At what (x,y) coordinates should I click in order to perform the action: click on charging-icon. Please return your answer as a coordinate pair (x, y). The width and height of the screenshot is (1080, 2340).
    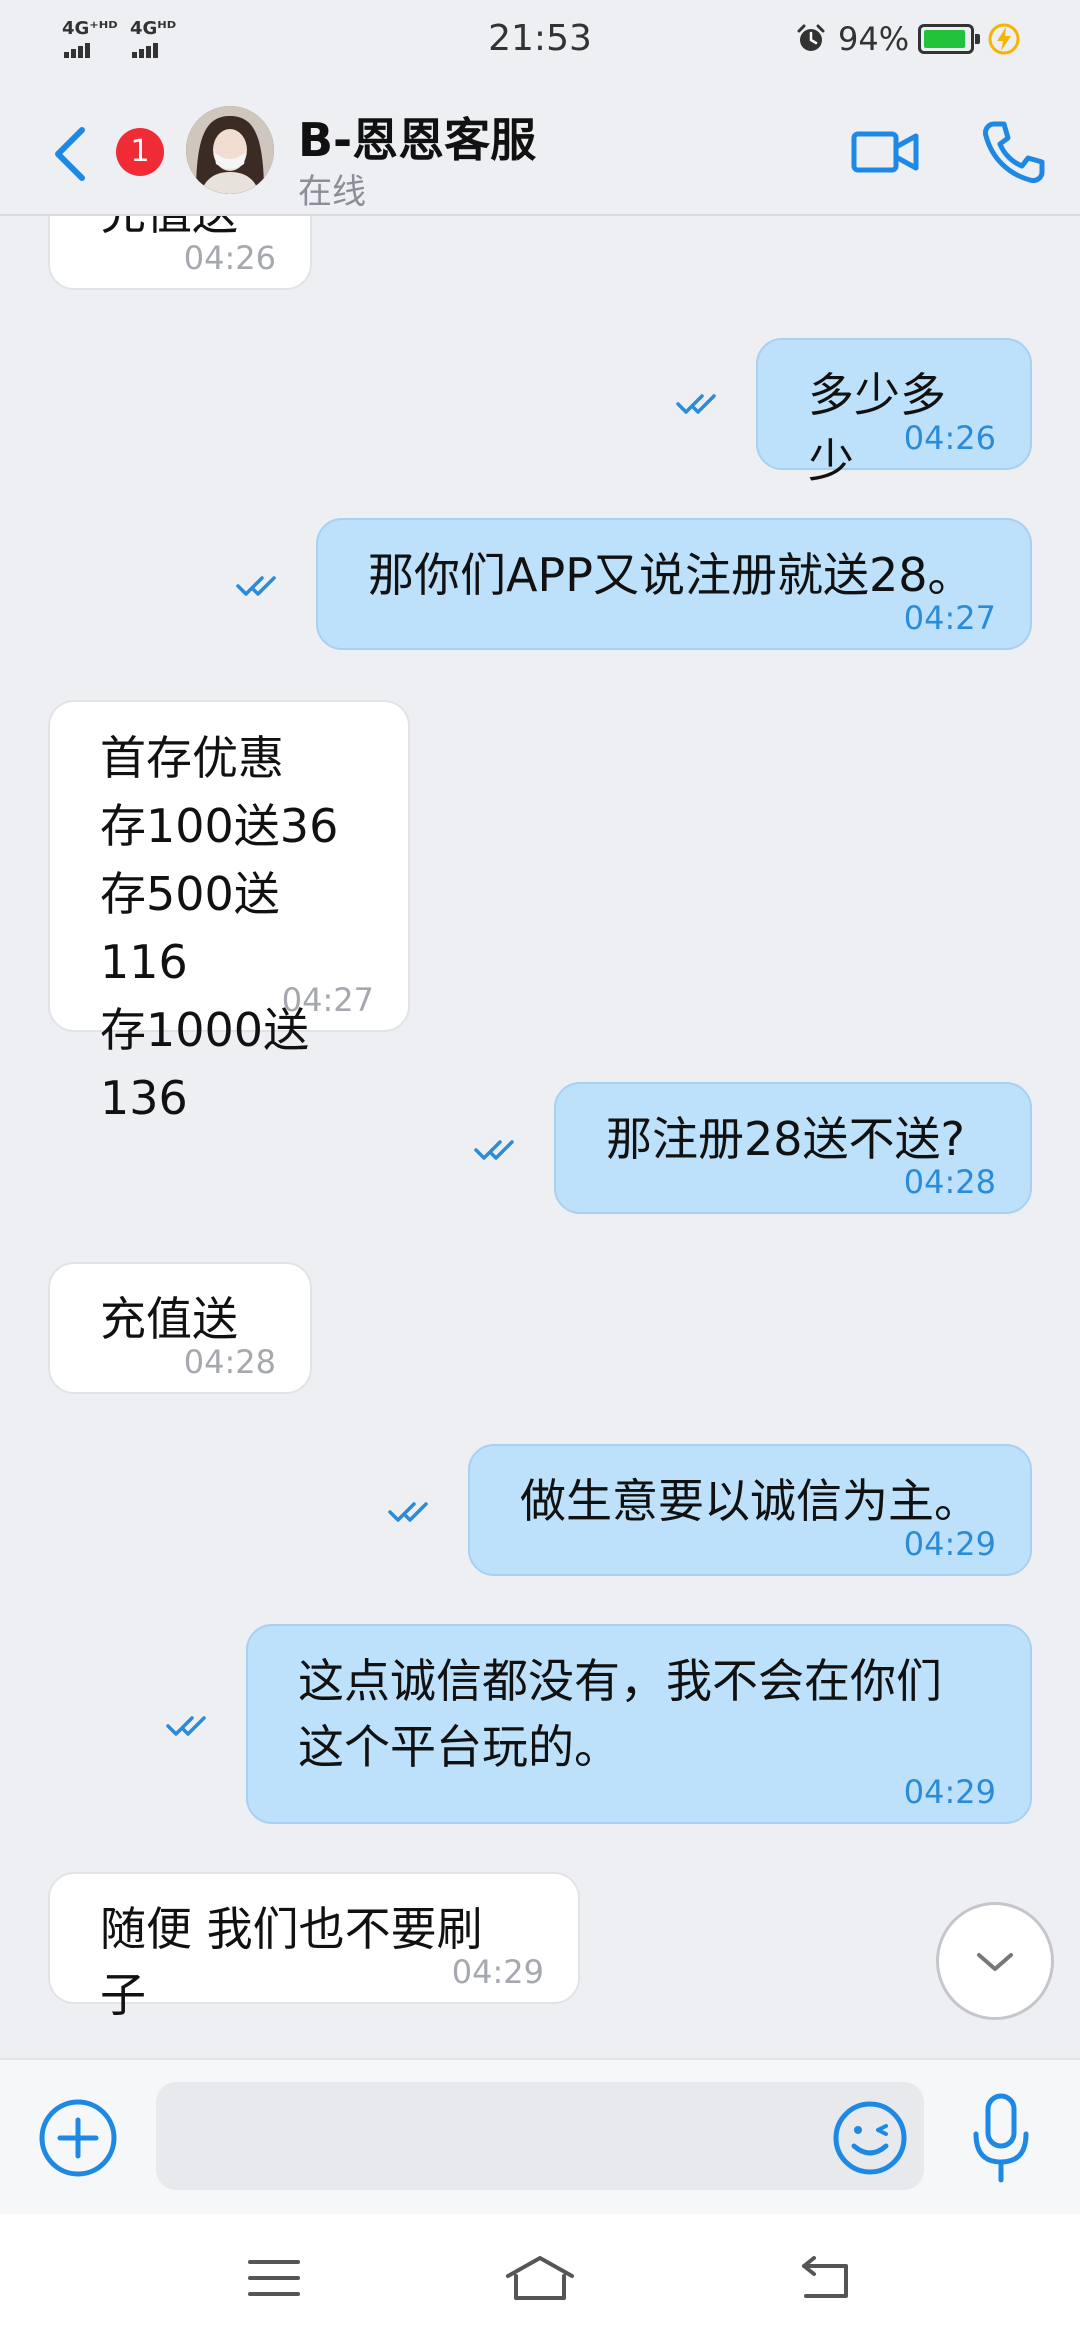
    Looking at the image, I should click on (1004, 39).